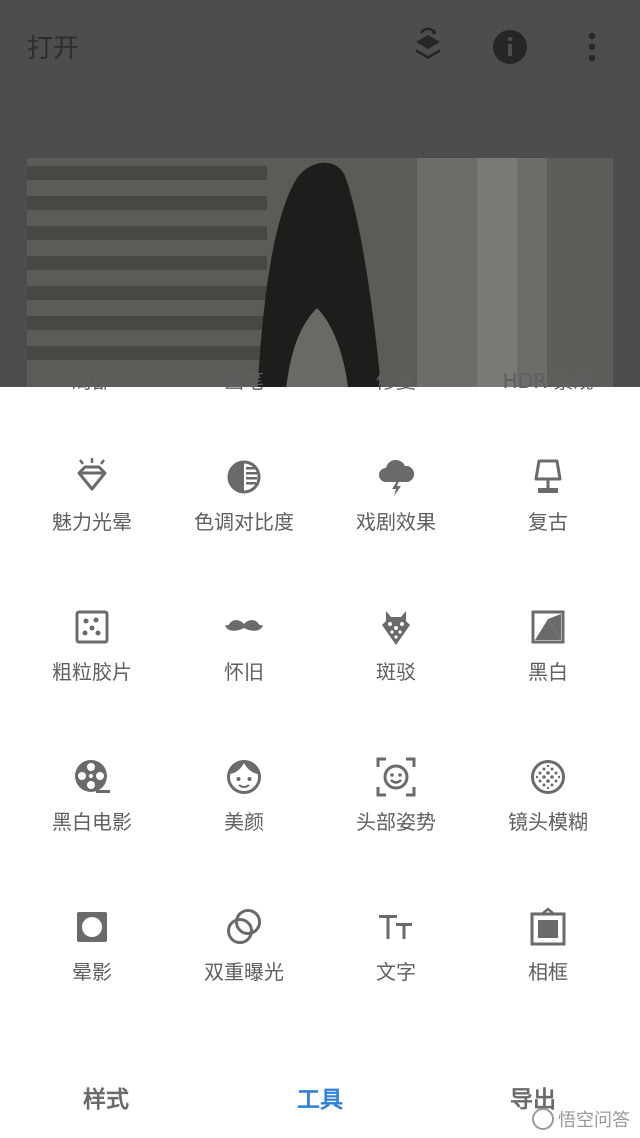 The width and height of the screenshot is (640, 1138). I want to click on tool-label: 黑白电影, so click(92, 822).